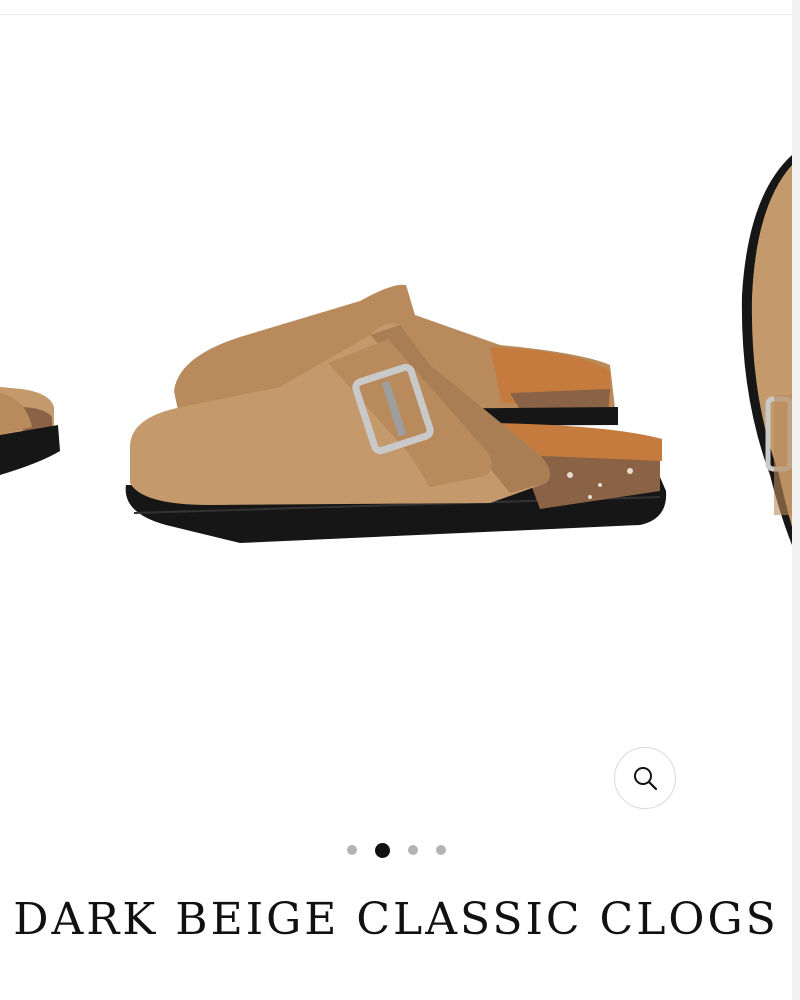 Image resolution: width=800 pixels, height=1000 pixels. What do you see at coordinates (796, 500) in the screenshot?
I see `scrollbar-track` at bounding box center [796, 500].